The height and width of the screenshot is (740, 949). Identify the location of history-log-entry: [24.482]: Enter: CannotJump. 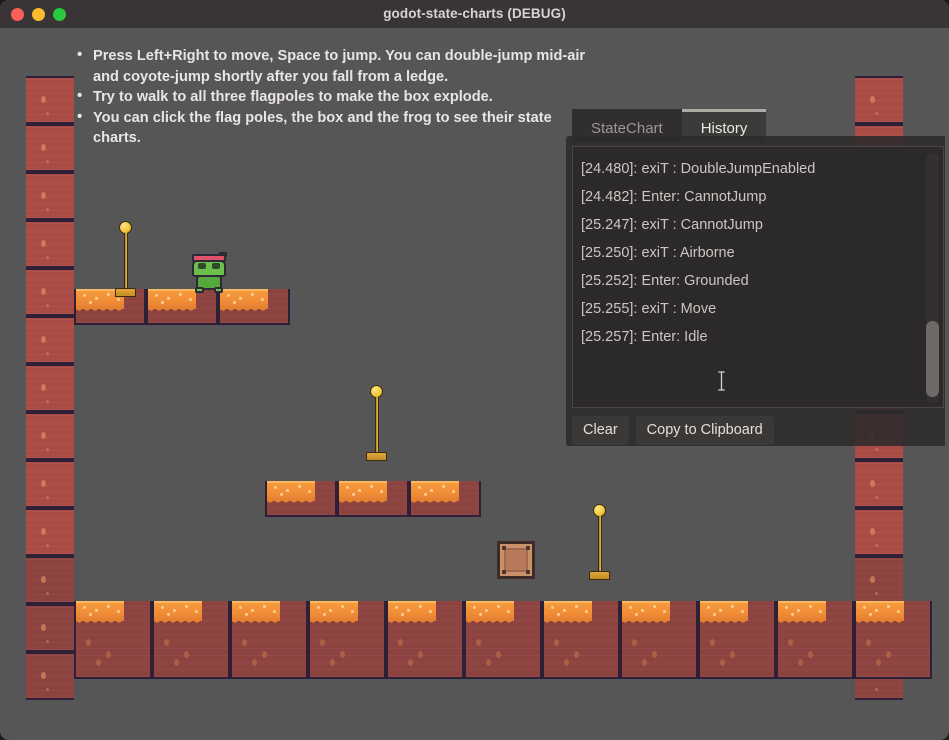
(674, 197).